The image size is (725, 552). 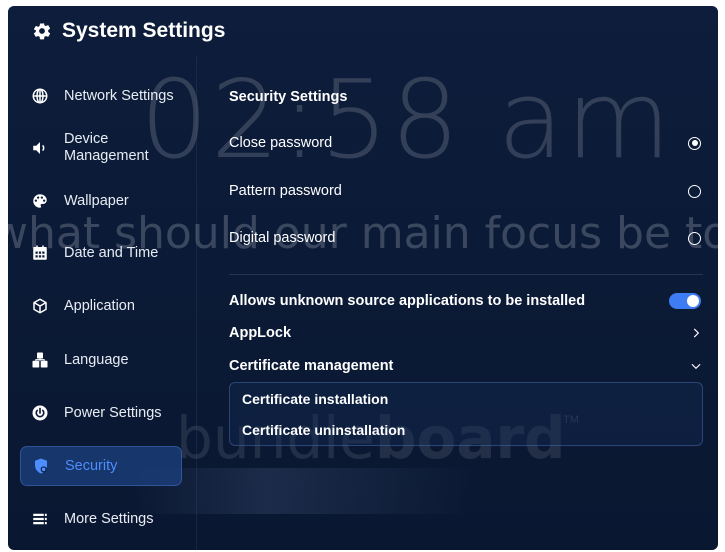 What do you see at coordinates (96, 200) in the screenshot?
I see `sidebar-item-label: Wallpaper` at bounding box center [96, 200].